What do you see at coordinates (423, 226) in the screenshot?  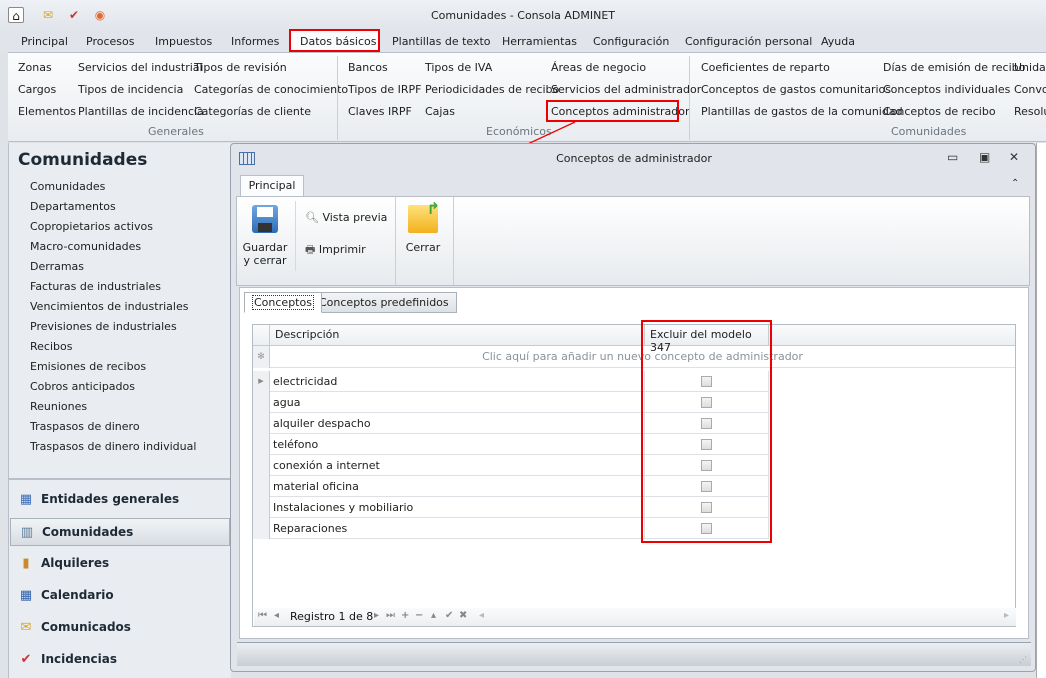 I see `close-dialog-button: ↱ Cerrar` at bounding box center [423, 226].